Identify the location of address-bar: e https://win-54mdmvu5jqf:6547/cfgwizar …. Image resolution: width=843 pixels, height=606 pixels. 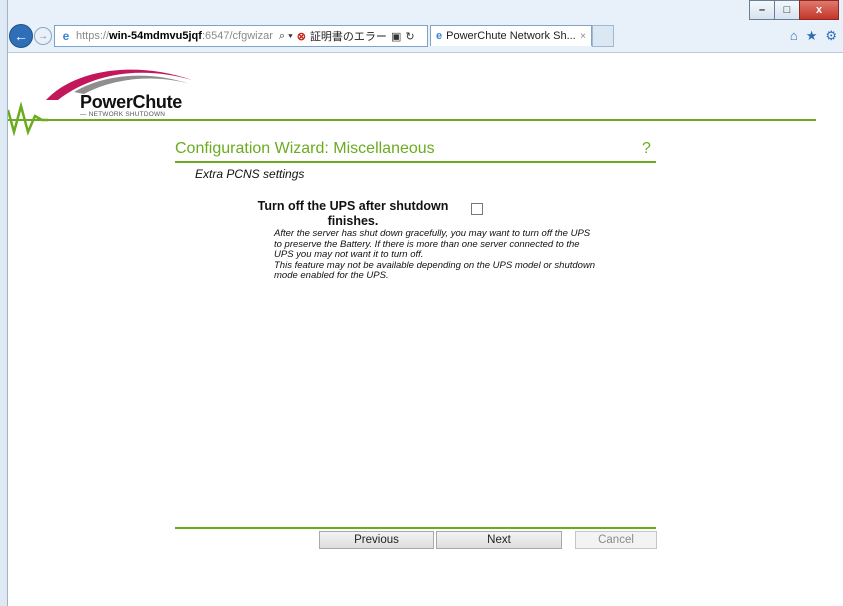
(241, 36).